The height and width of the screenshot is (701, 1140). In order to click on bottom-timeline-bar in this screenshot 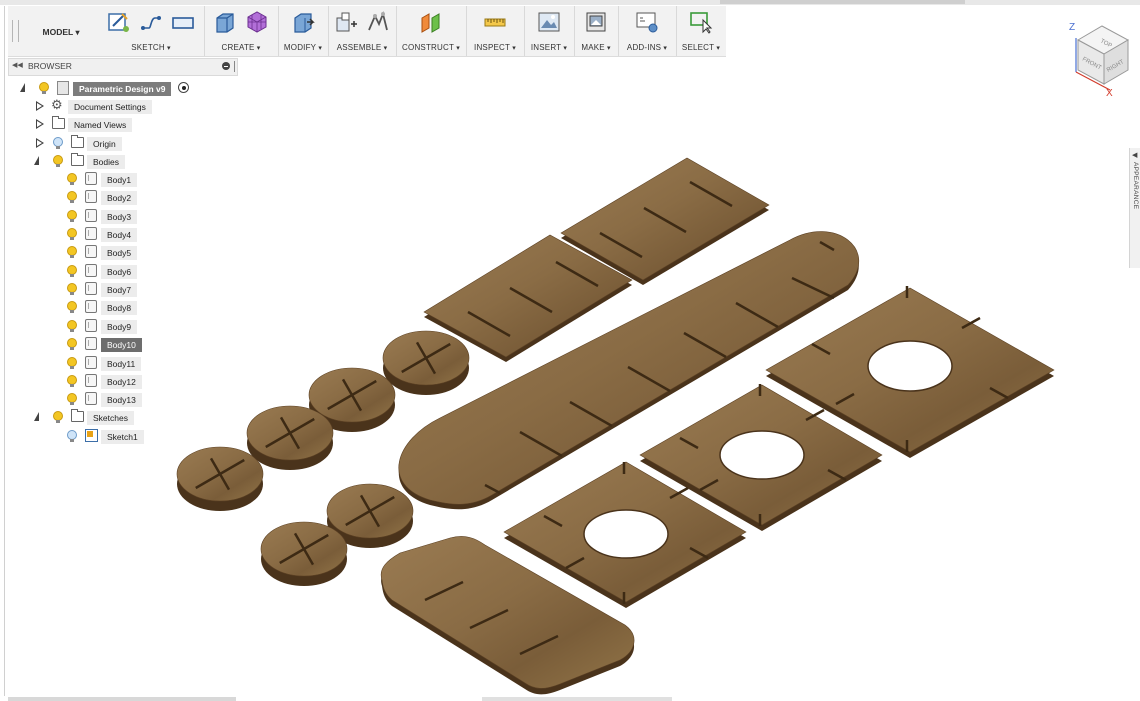, I will do `click(577, 699)`.